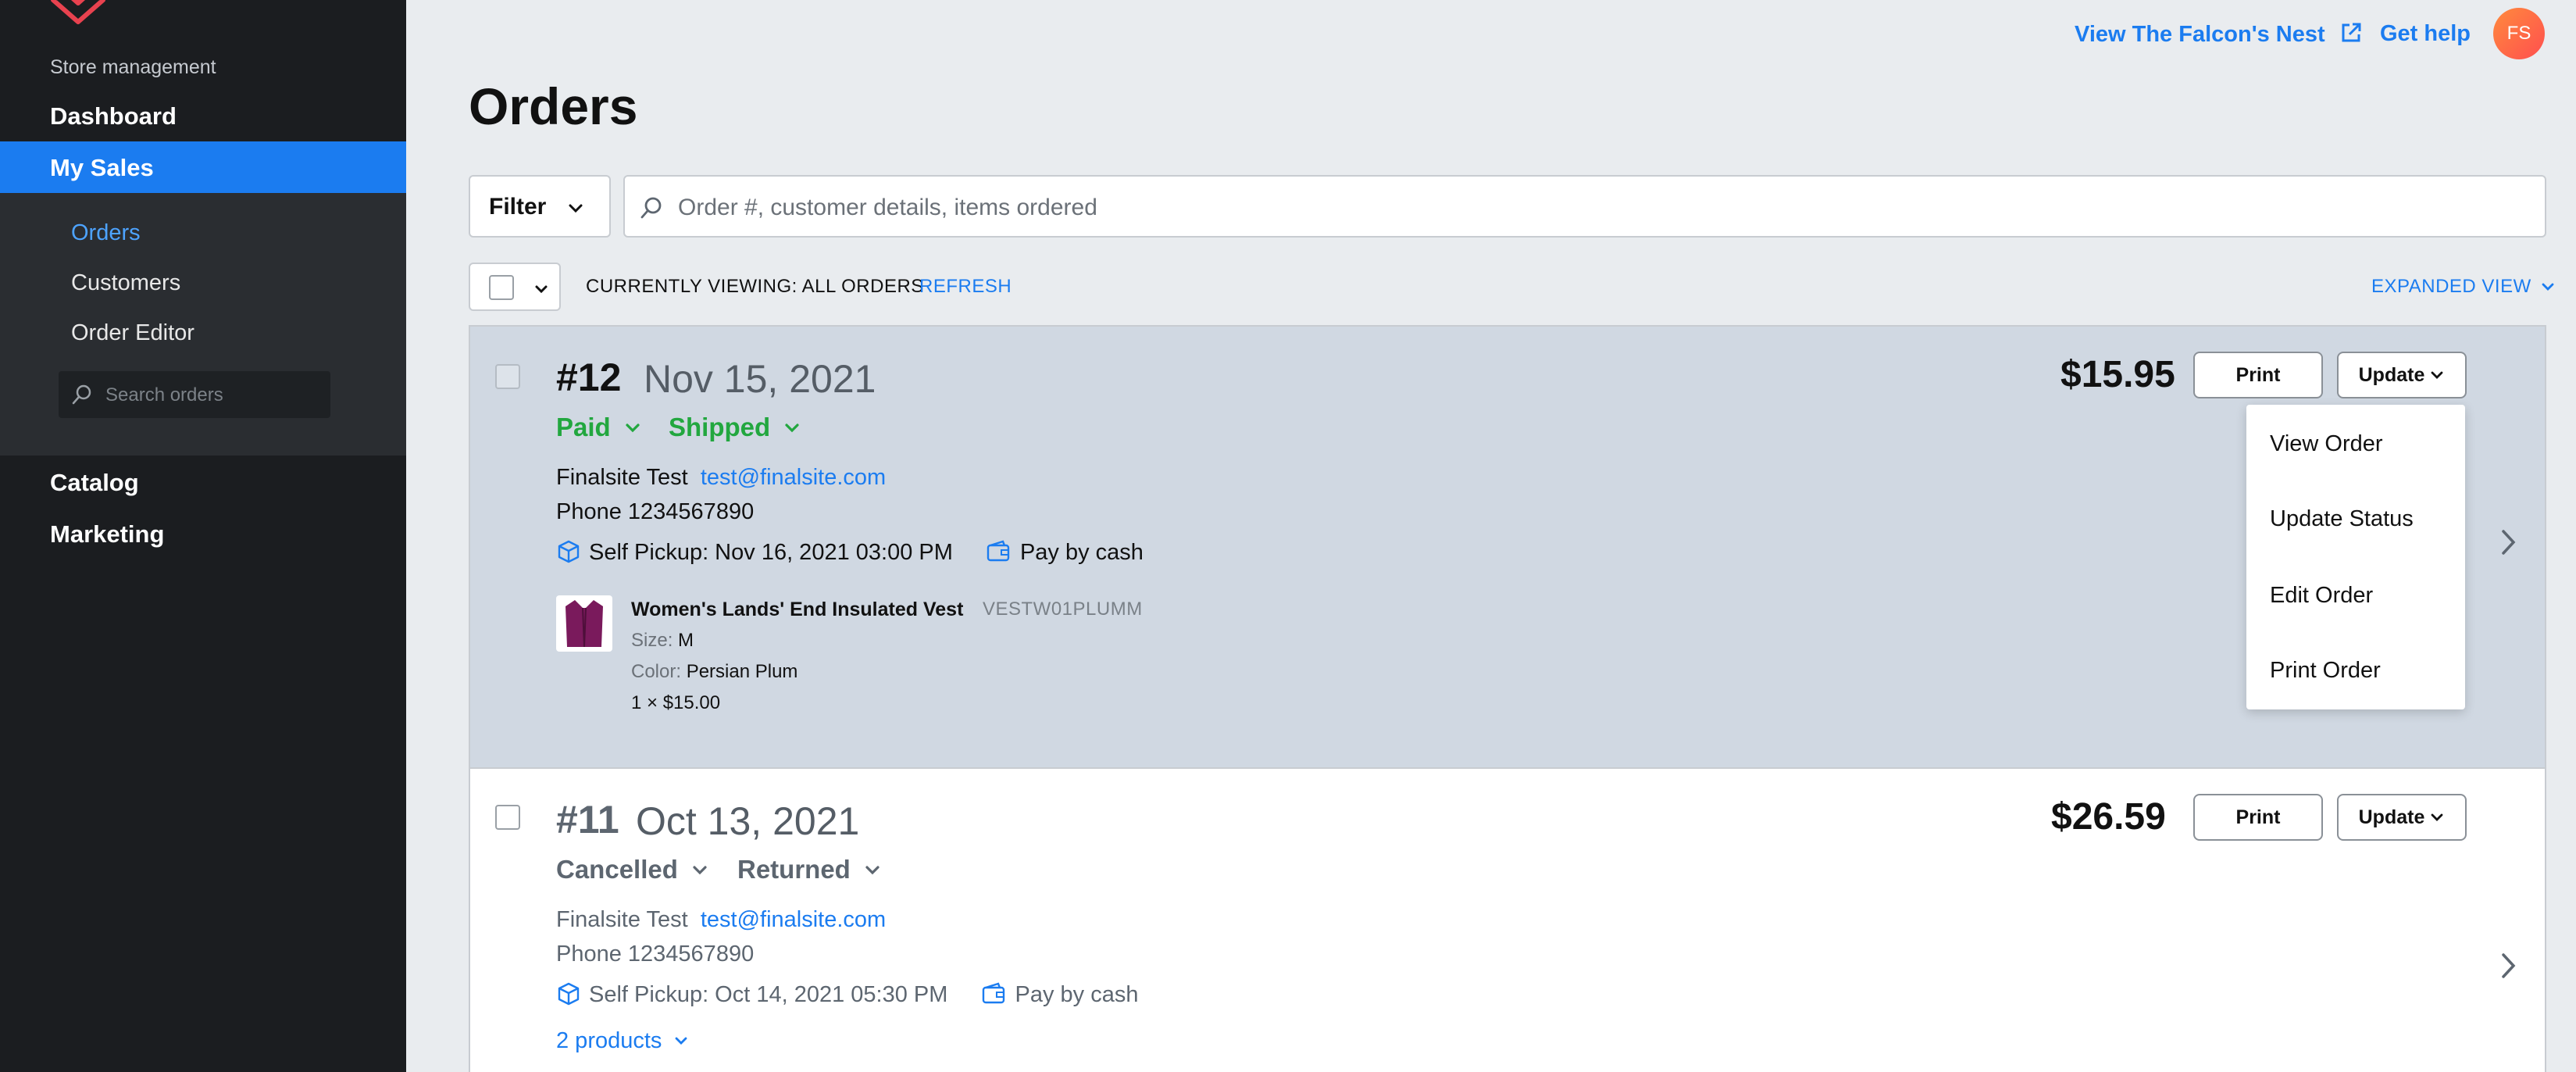  I want to click on external-link-icon, so click(2351, 32).